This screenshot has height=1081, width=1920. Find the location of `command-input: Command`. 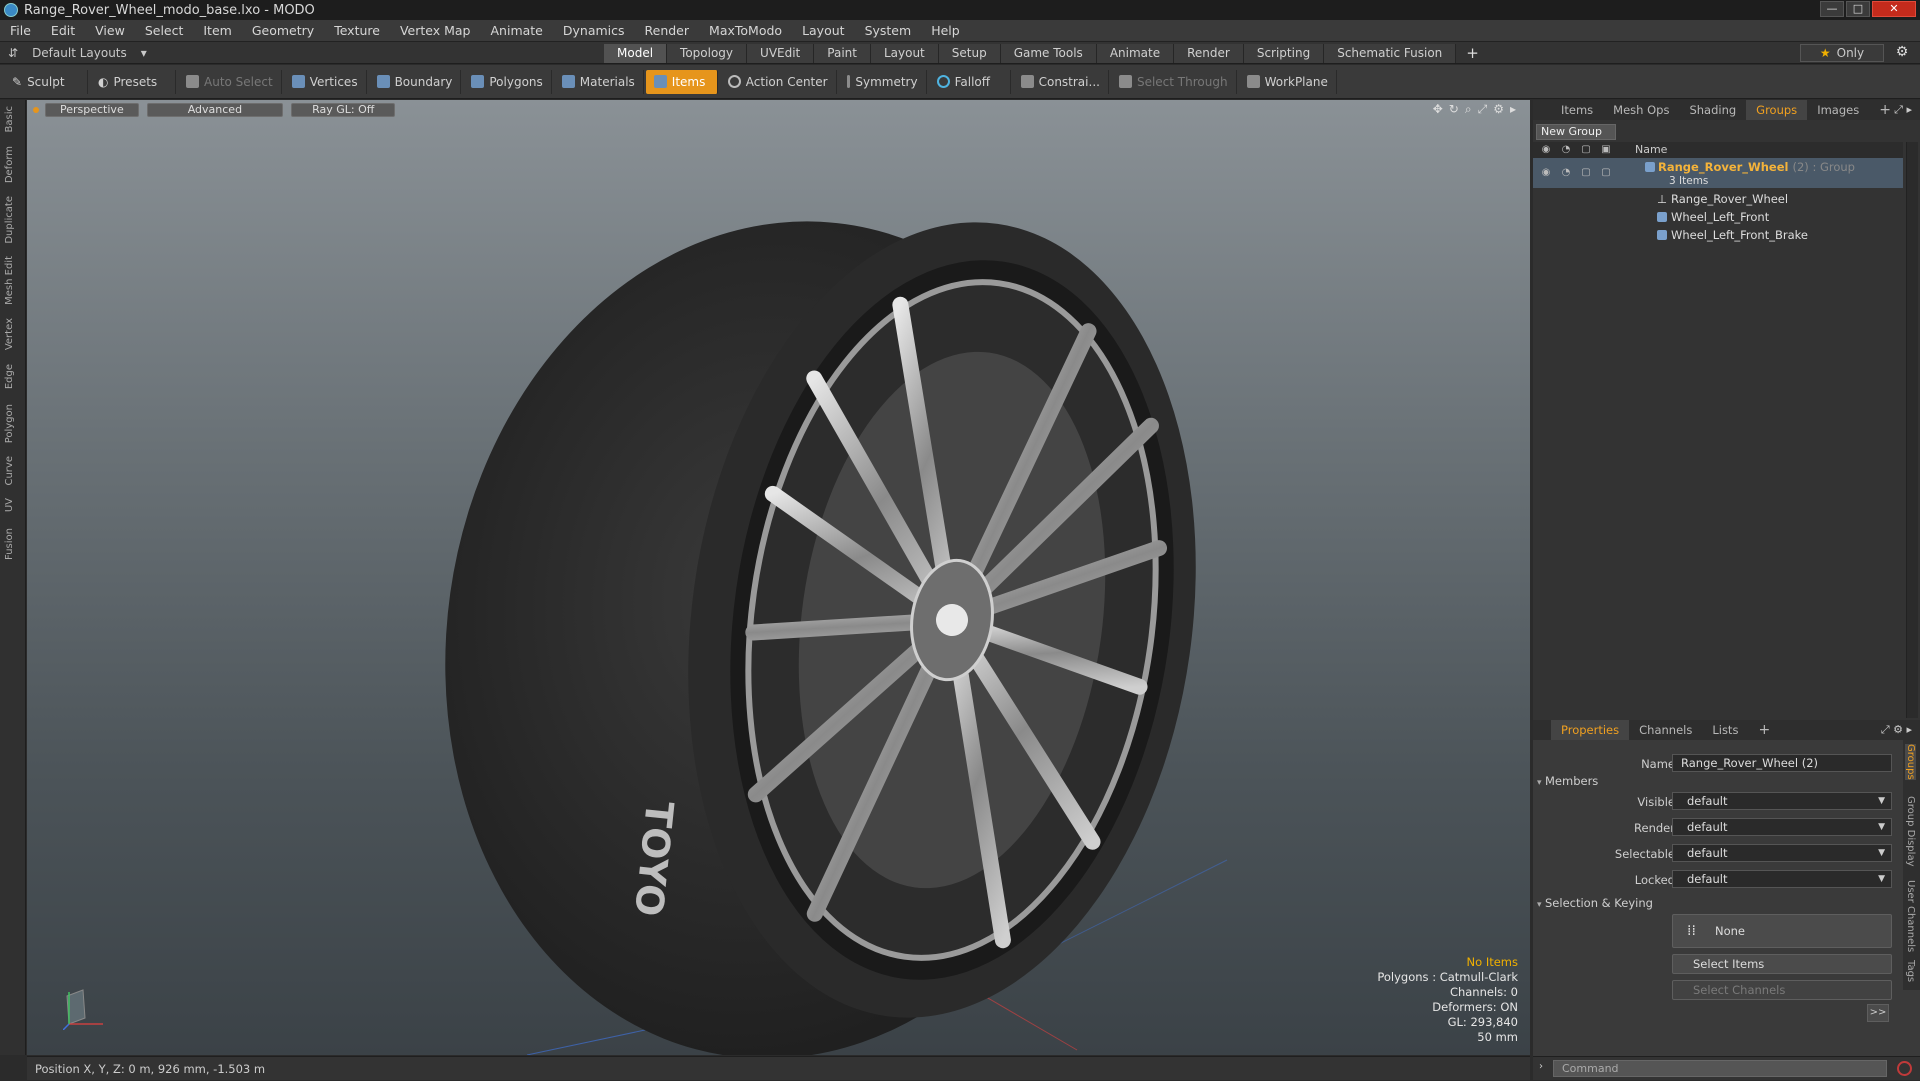

command-input: Command is located at coordinates (1720, 1068).